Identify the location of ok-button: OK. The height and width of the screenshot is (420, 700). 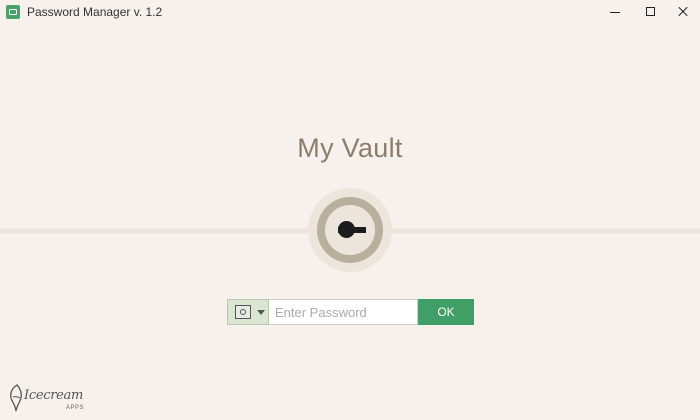
(446, 312).